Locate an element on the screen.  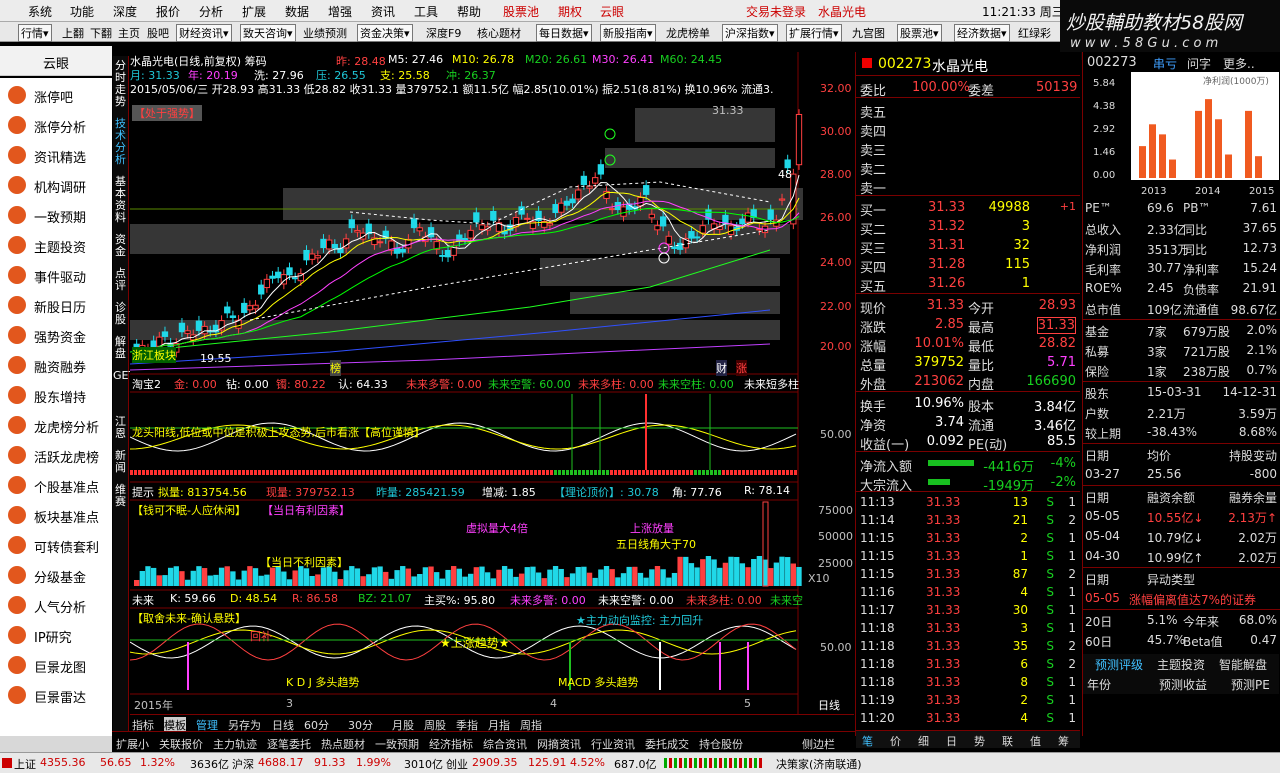
function-tab-0: 扩展小 is located at coordinates (132, 744).